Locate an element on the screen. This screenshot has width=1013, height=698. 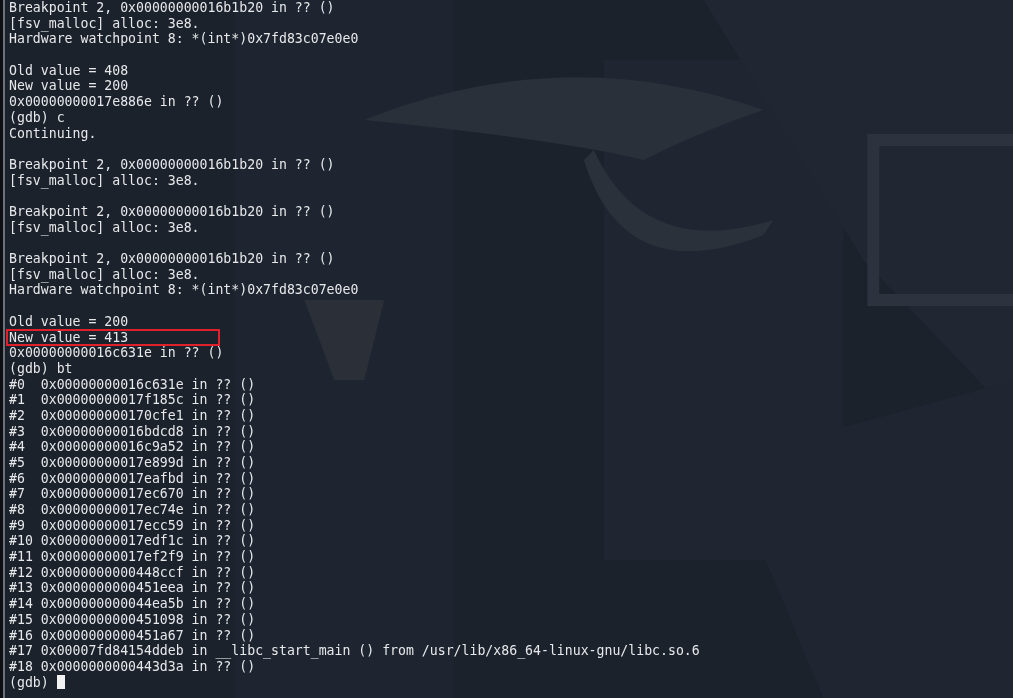
terminal-line: #9 0x00000000017ecc59 in ?? () is located at coordinates (132, 525).